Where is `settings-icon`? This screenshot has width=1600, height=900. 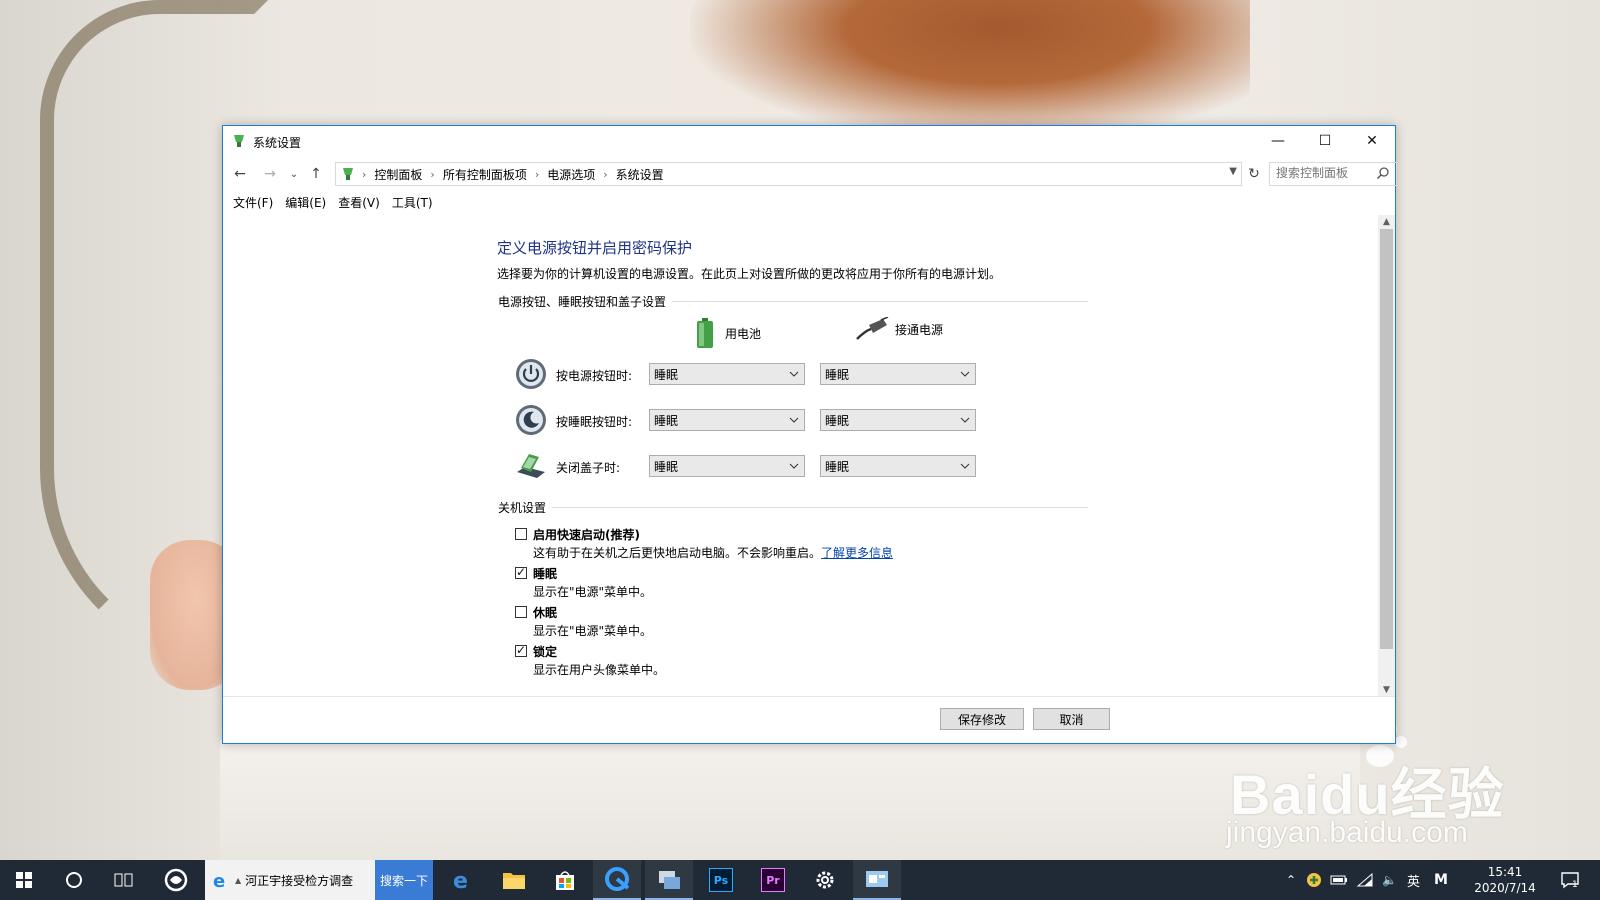
settings-icon is located at coordinates (825, 880).